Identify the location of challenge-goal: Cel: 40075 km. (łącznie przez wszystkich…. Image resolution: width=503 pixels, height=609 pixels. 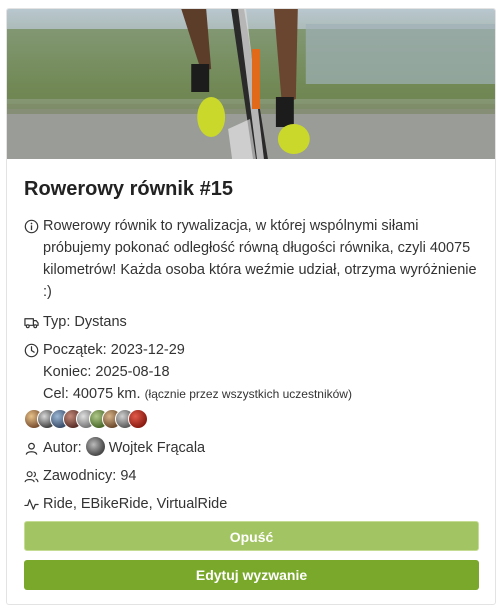
(251, 394).